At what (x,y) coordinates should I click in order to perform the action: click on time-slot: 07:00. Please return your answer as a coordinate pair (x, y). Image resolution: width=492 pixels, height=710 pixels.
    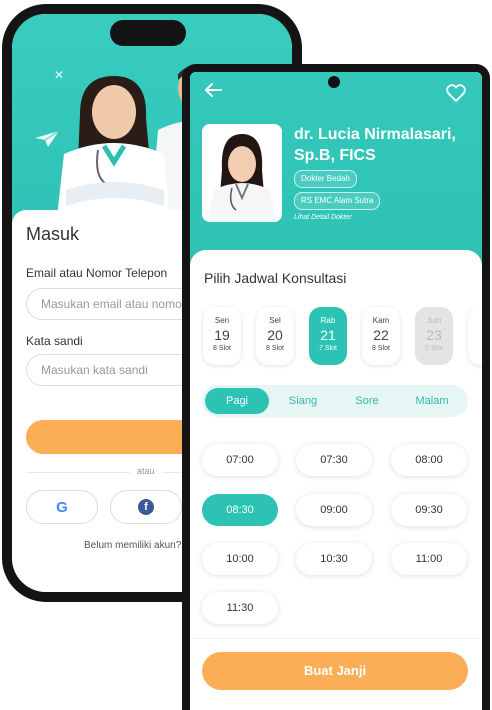
    Looking at the image, I should click on (240, 460).